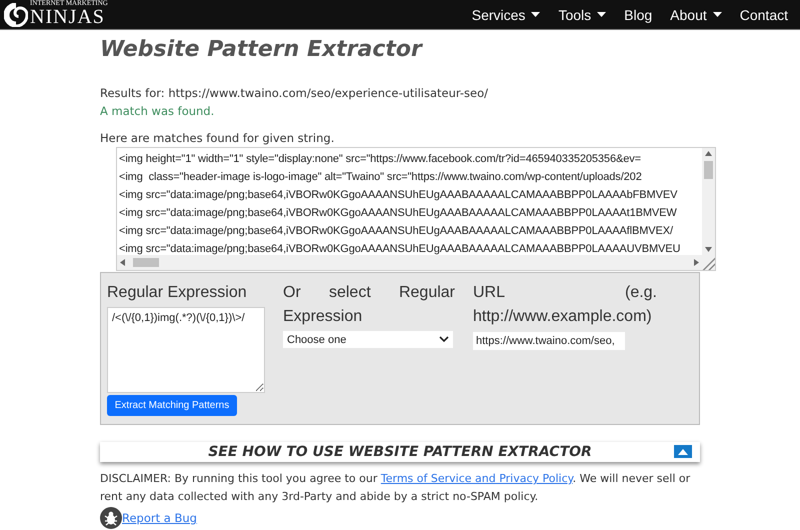 This screenshot has height=530, width=800. What do you see at coordinates (122, 262) in the screenshot?
I see `scroll-left-icon` at bounding box center [122, 262].